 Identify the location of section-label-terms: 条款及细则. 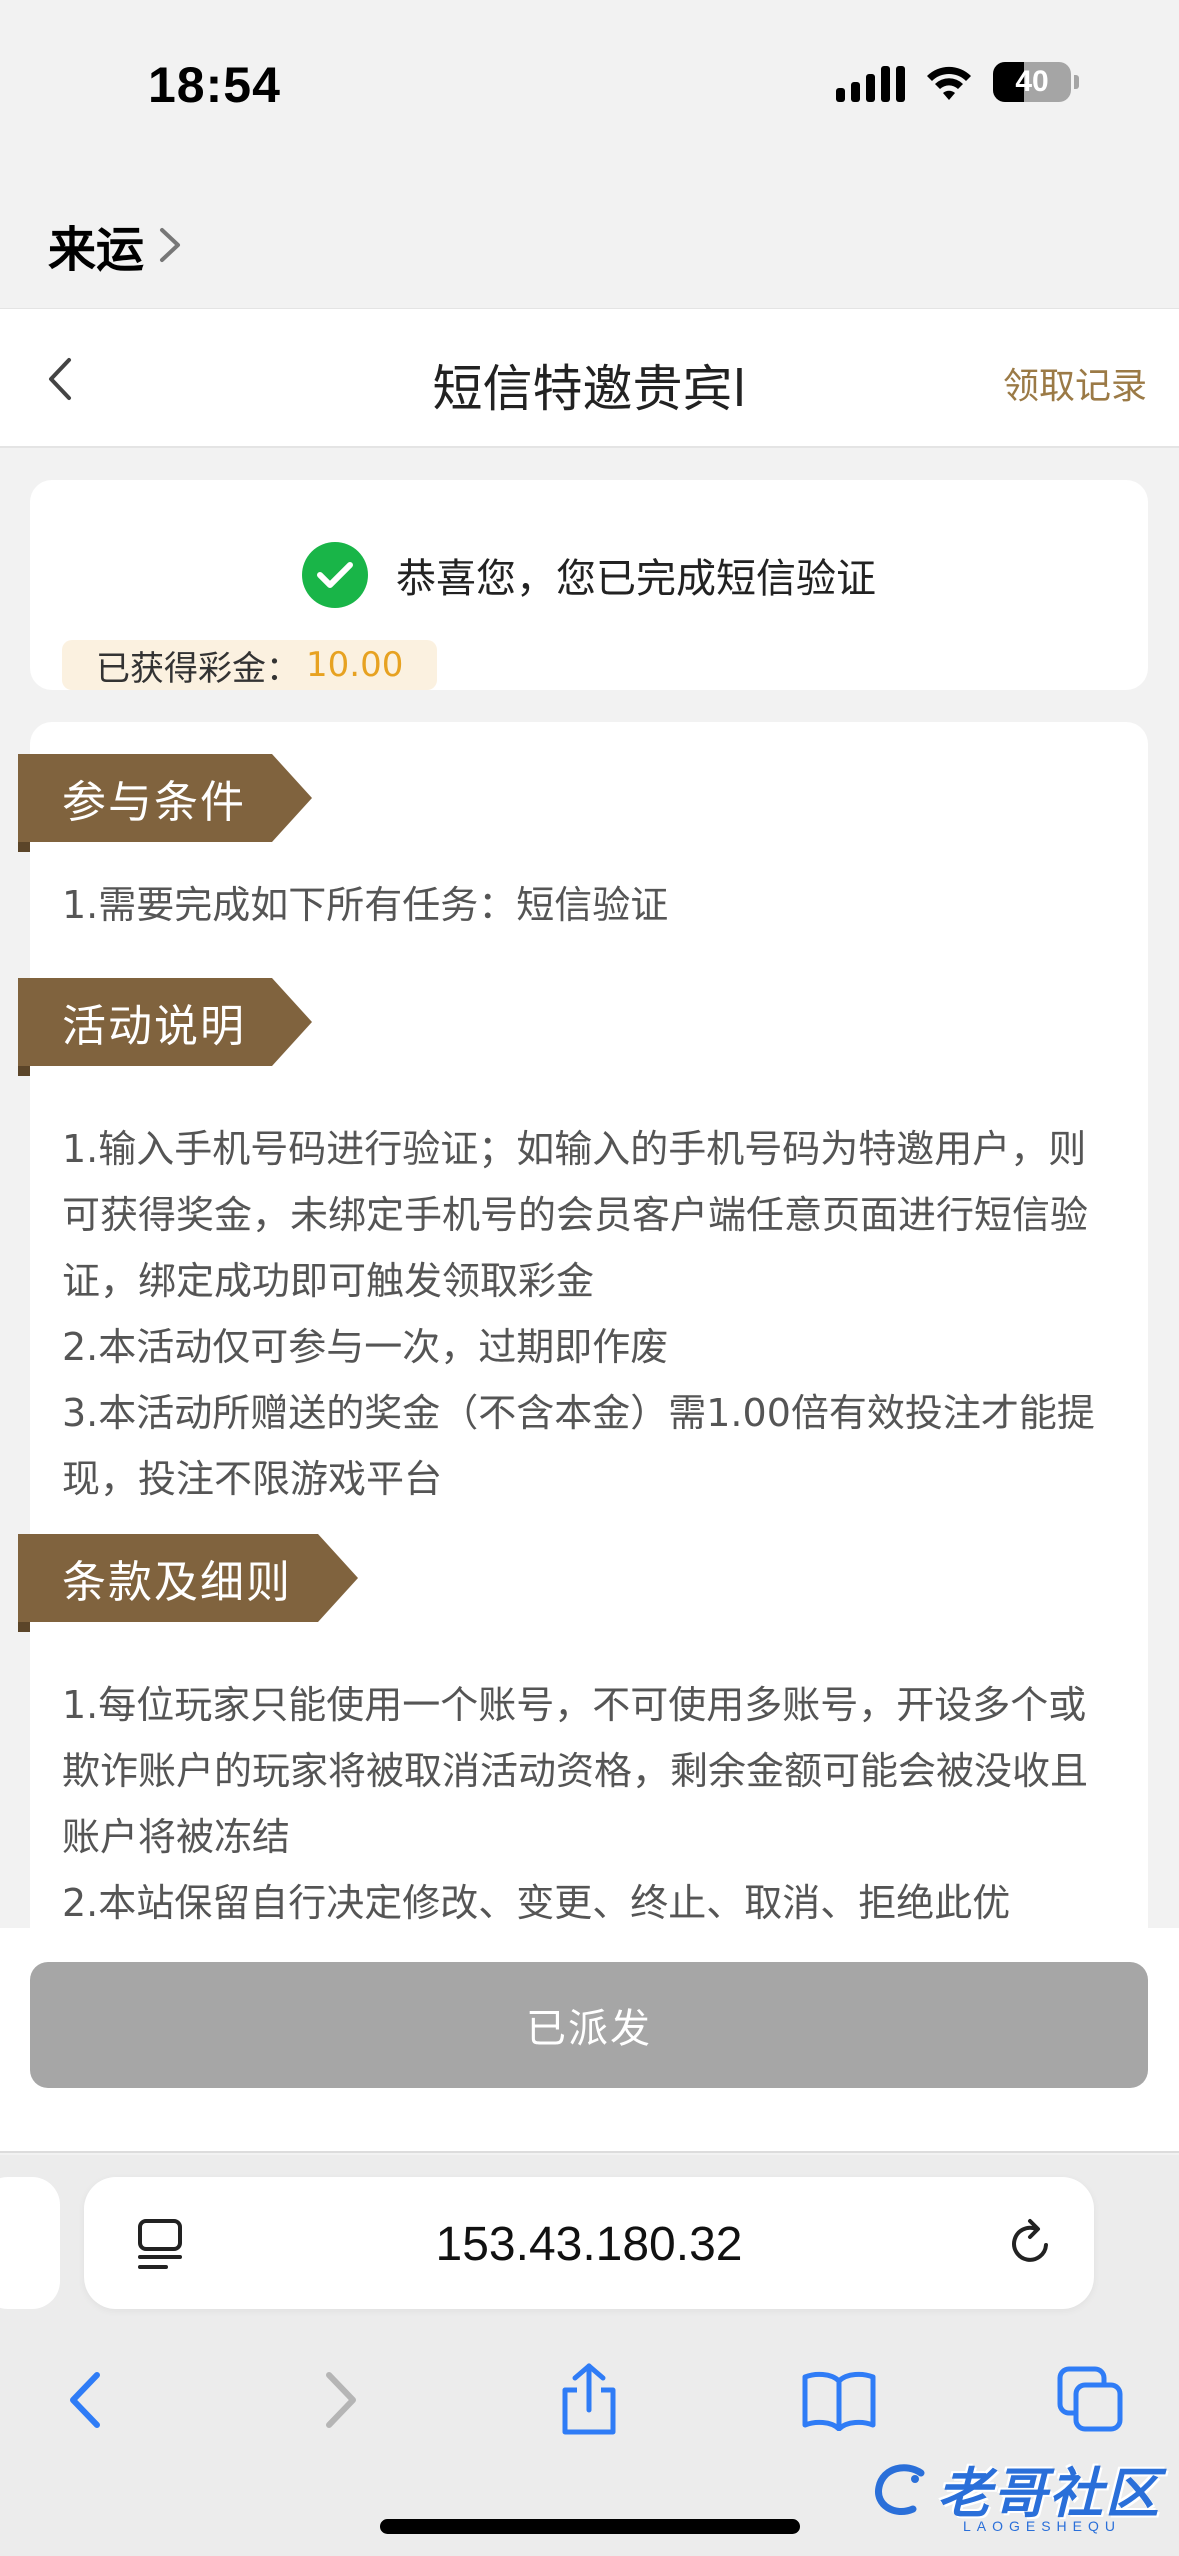
(188, 1583).